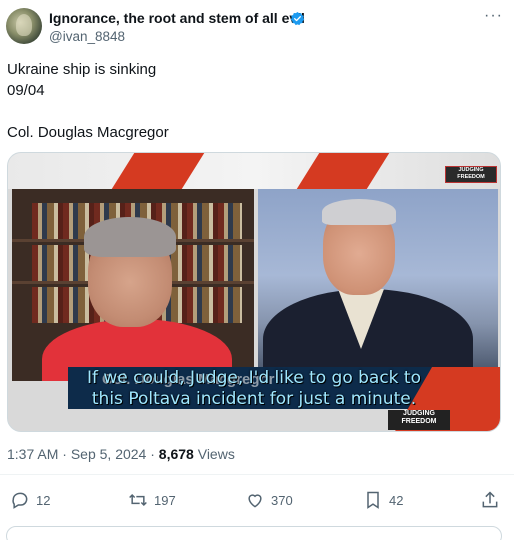  I want to click on repost-count: 197, so click(165, 500).